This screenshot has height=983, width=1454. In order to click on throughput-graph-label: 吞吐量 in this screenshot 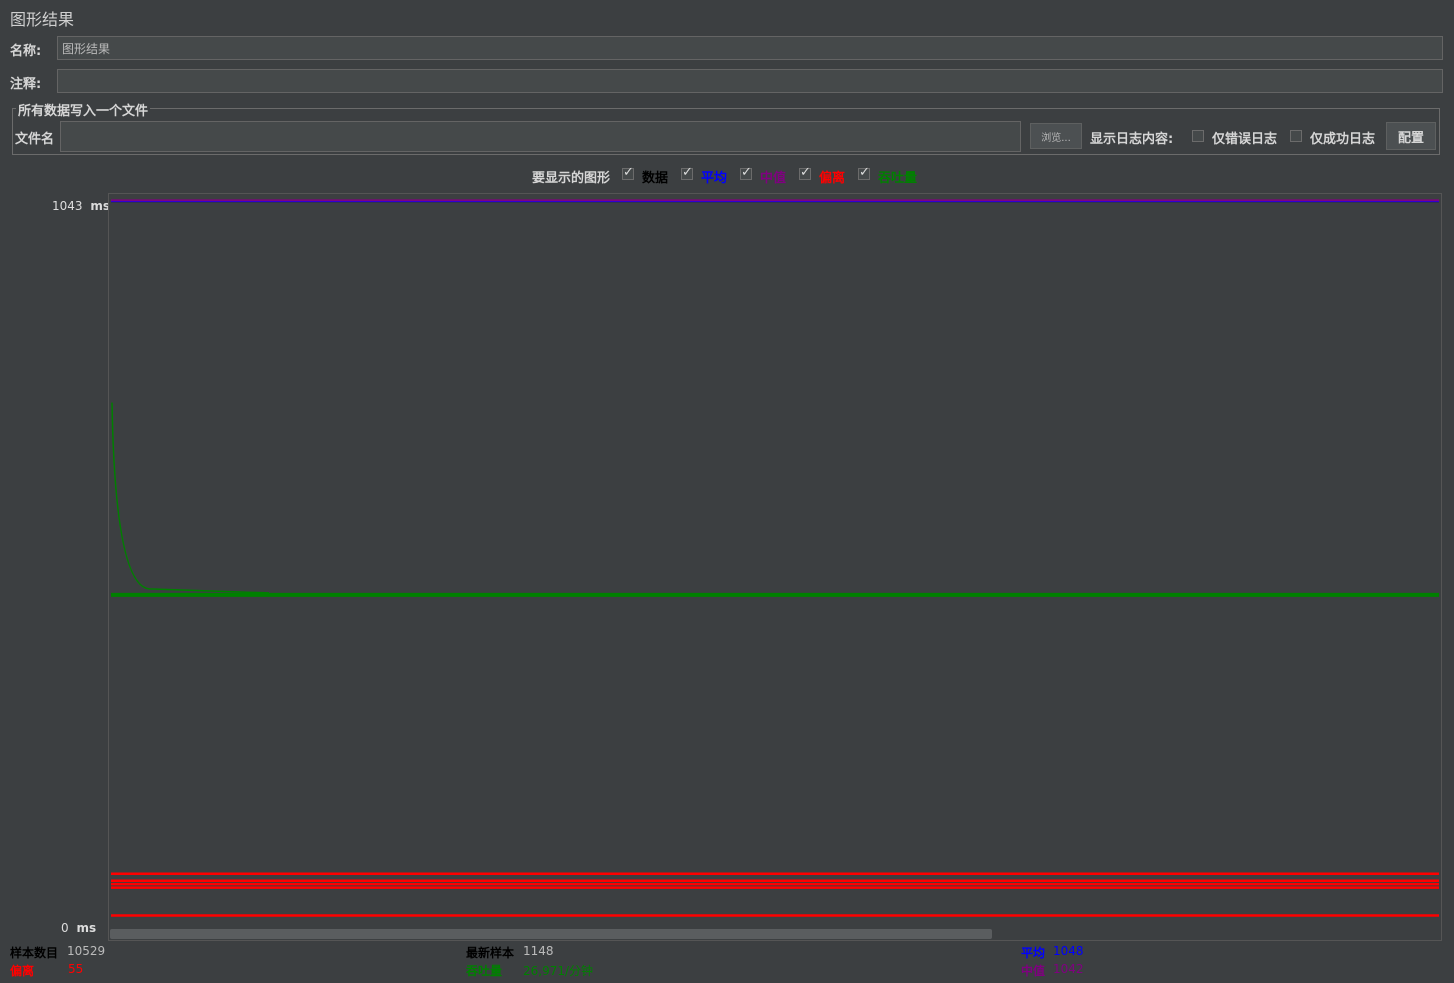, I will do `click(898, 178)`.